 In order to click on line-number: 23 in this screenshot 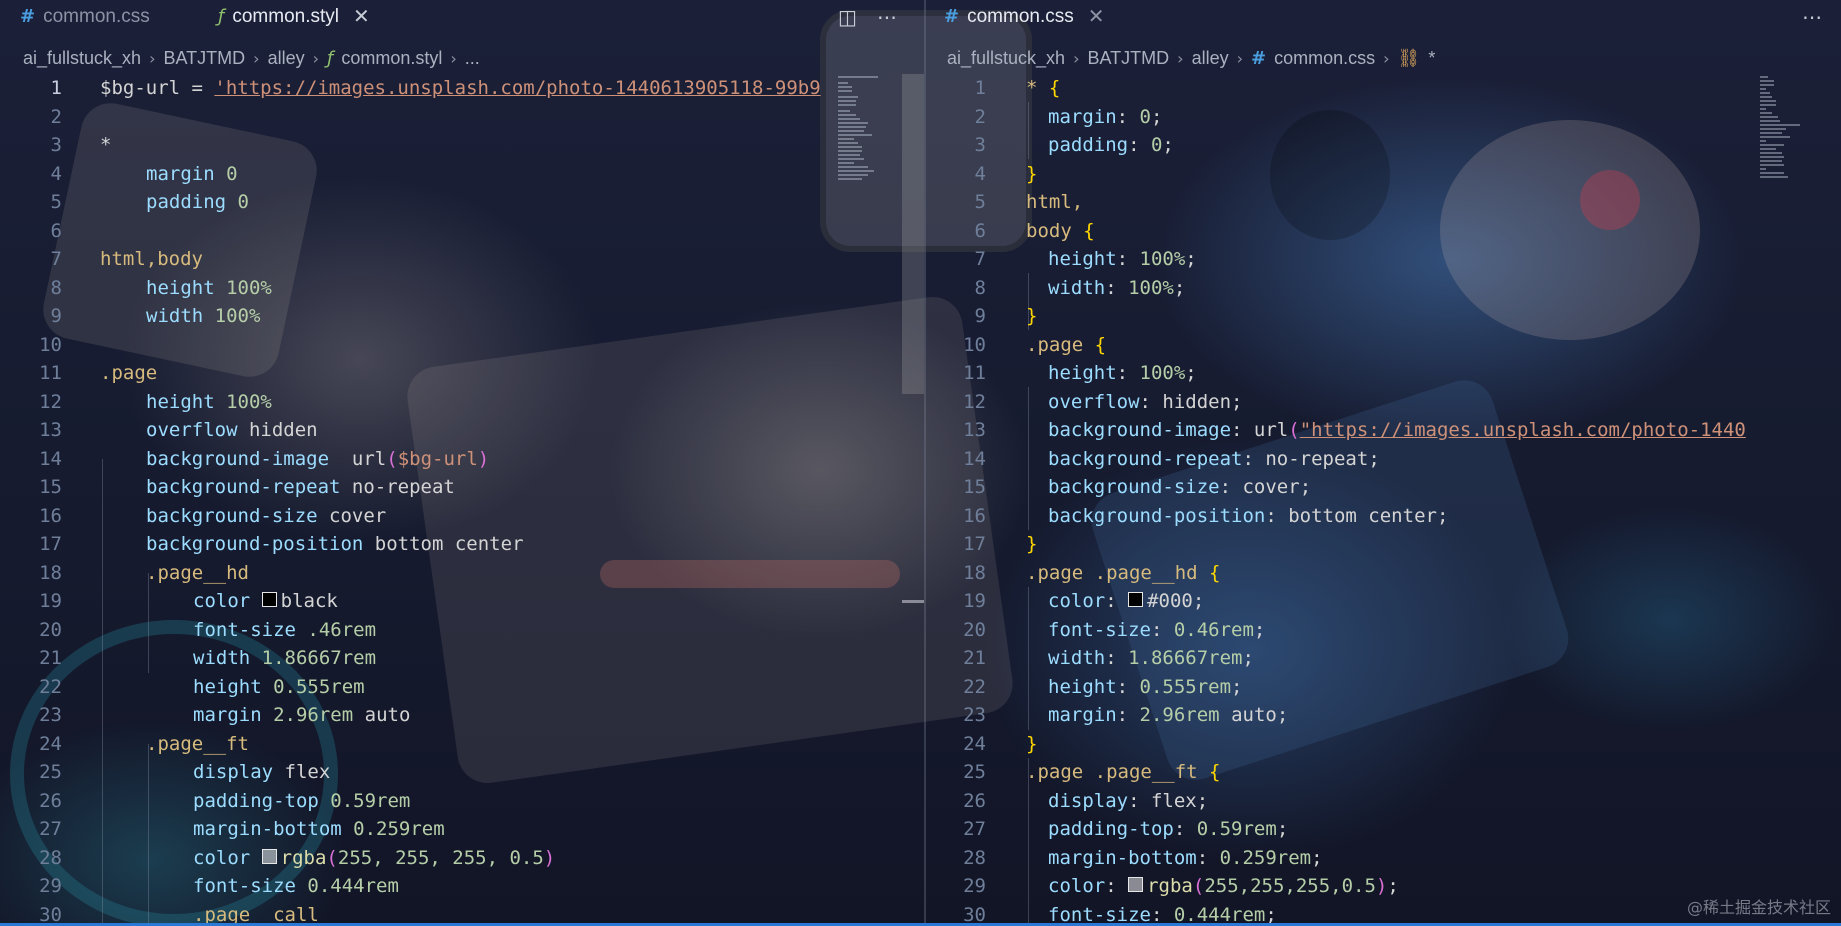, I will do `click(50, 715)`.